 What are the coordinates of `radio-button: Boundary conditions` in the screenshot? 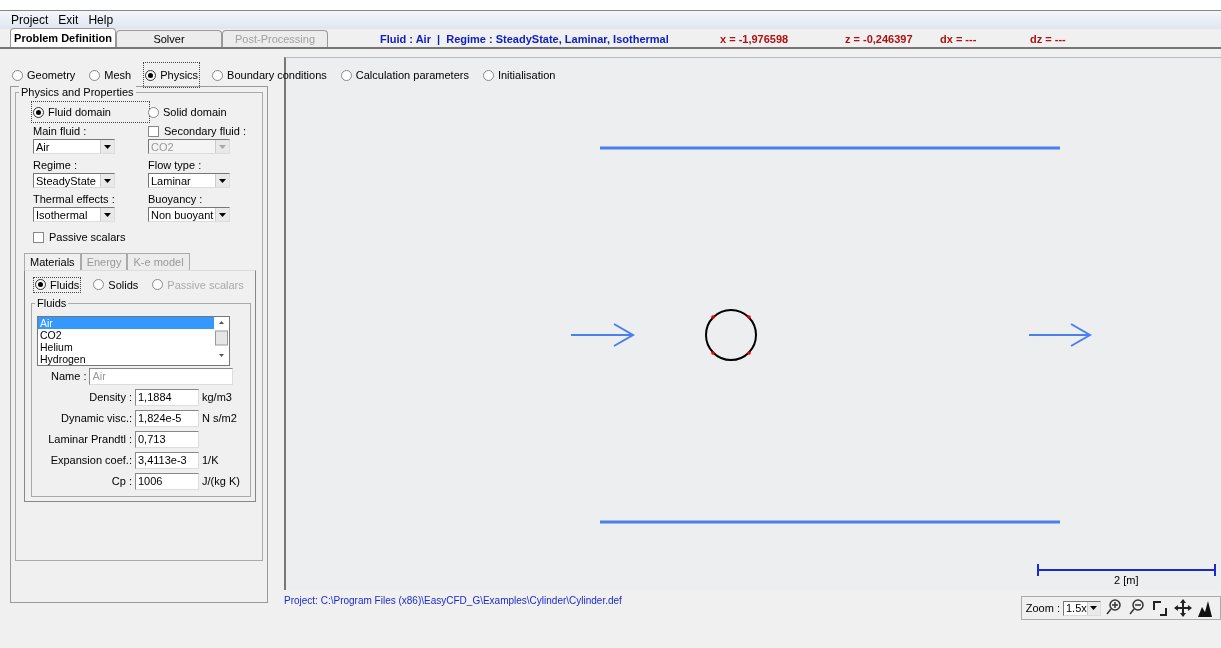 It's located at (269, 75).